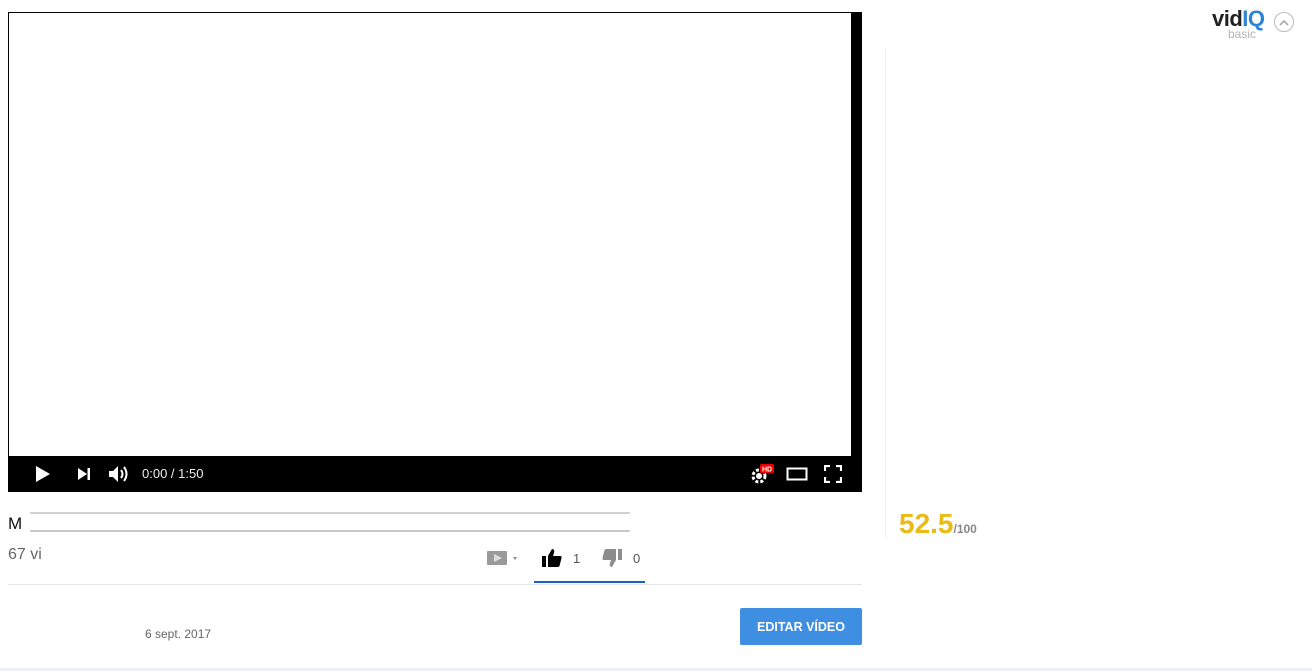 Image resolution: width=1312 pixels, height=671 pixels. I want to click on collapse-button, so click(1284, 22).